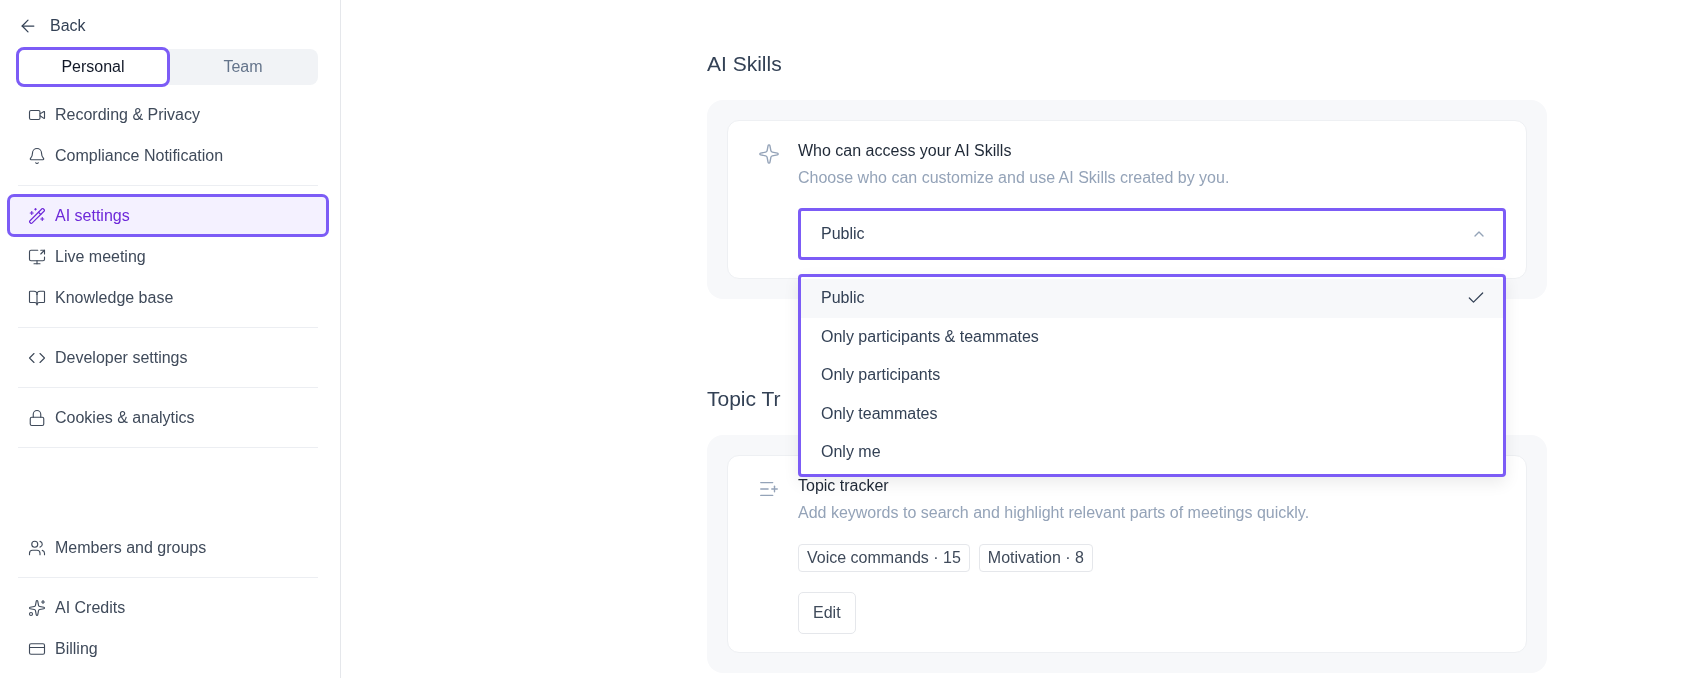  Describe the element at coordinates (1054, 513) in the screenshot. I see `setting-description: Add keywords to search and highlight relevant parts of meetings quickly.` at that location.